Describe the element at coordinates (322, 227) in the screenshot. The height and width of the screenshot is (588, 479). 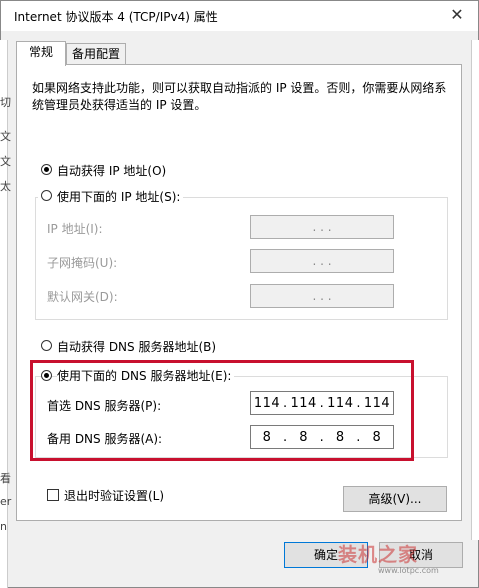
I see `ip-address-field: . . .` at that location.